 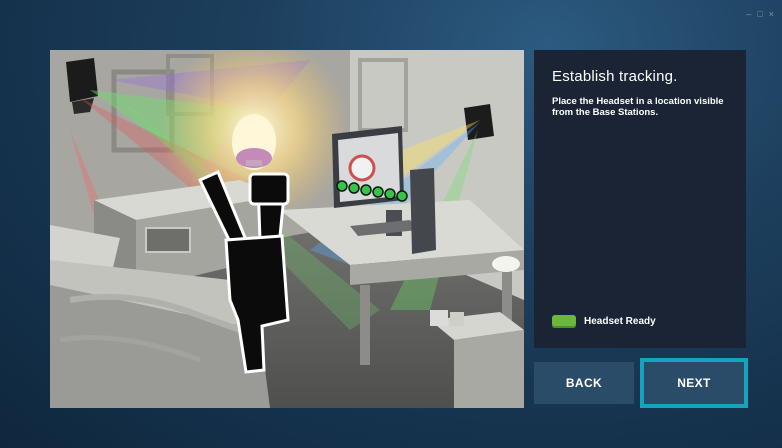 I want to click on window-controls: – □ ×, so click(x=760, y=14).